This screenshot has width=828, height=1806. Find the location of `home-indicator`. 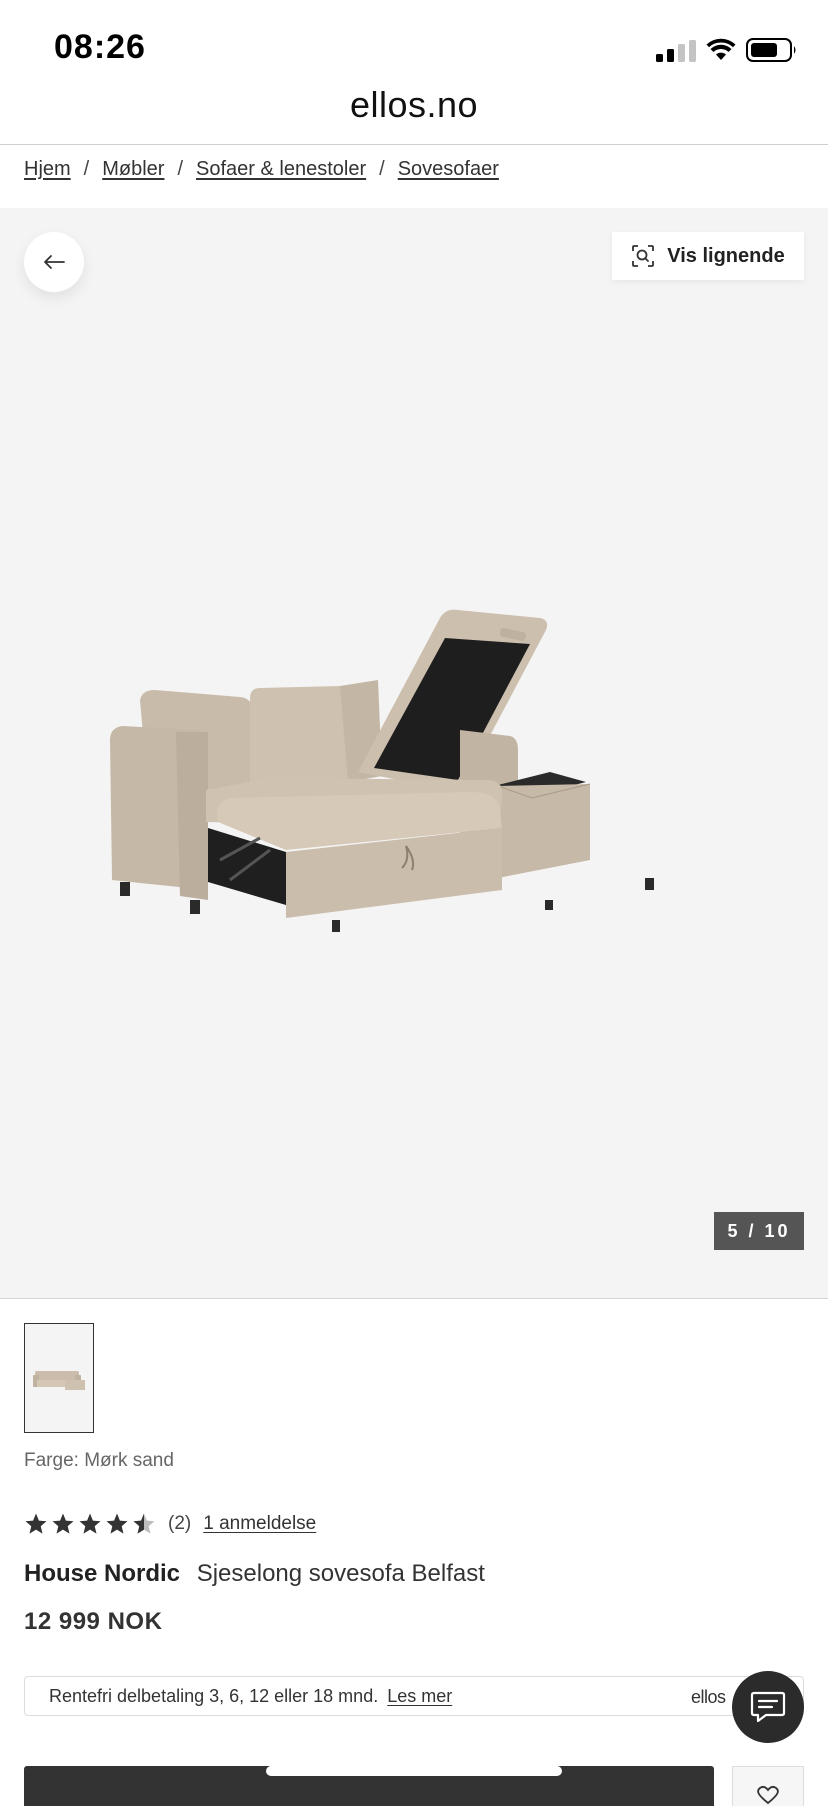

home-indicator is located at coordinates (414, 1771).